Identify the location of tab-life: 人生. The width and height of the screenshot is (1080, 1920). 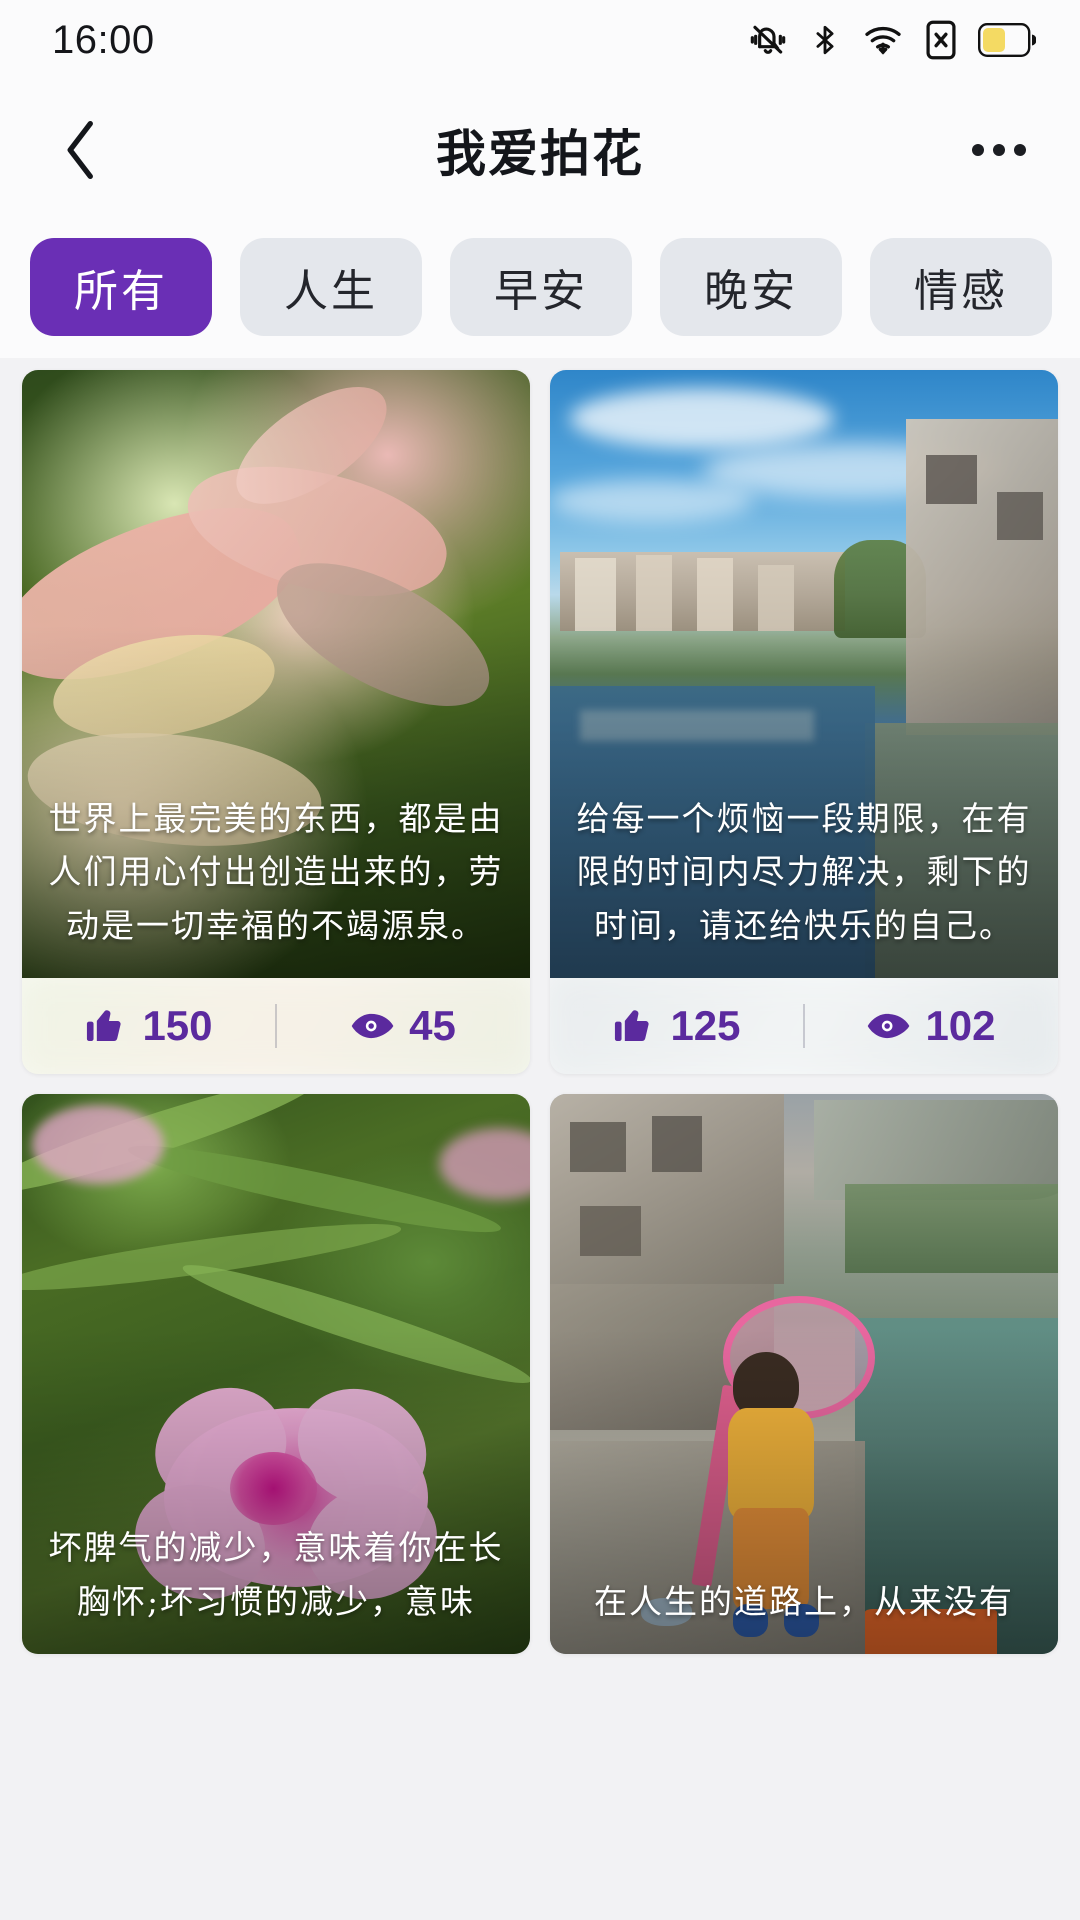
(331, 287).